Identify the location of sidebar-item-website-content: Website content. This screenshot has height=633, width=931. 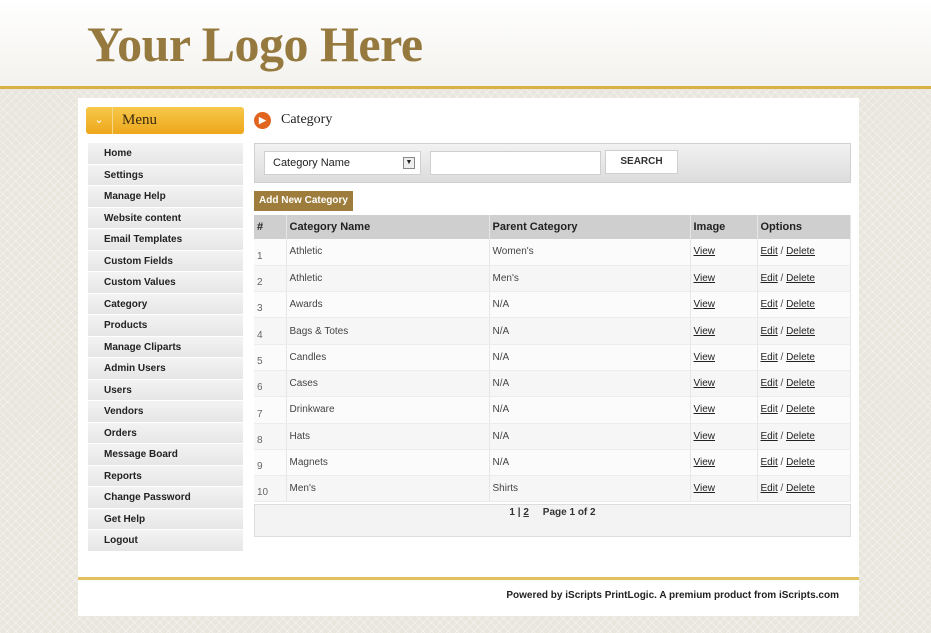
(165, 217).